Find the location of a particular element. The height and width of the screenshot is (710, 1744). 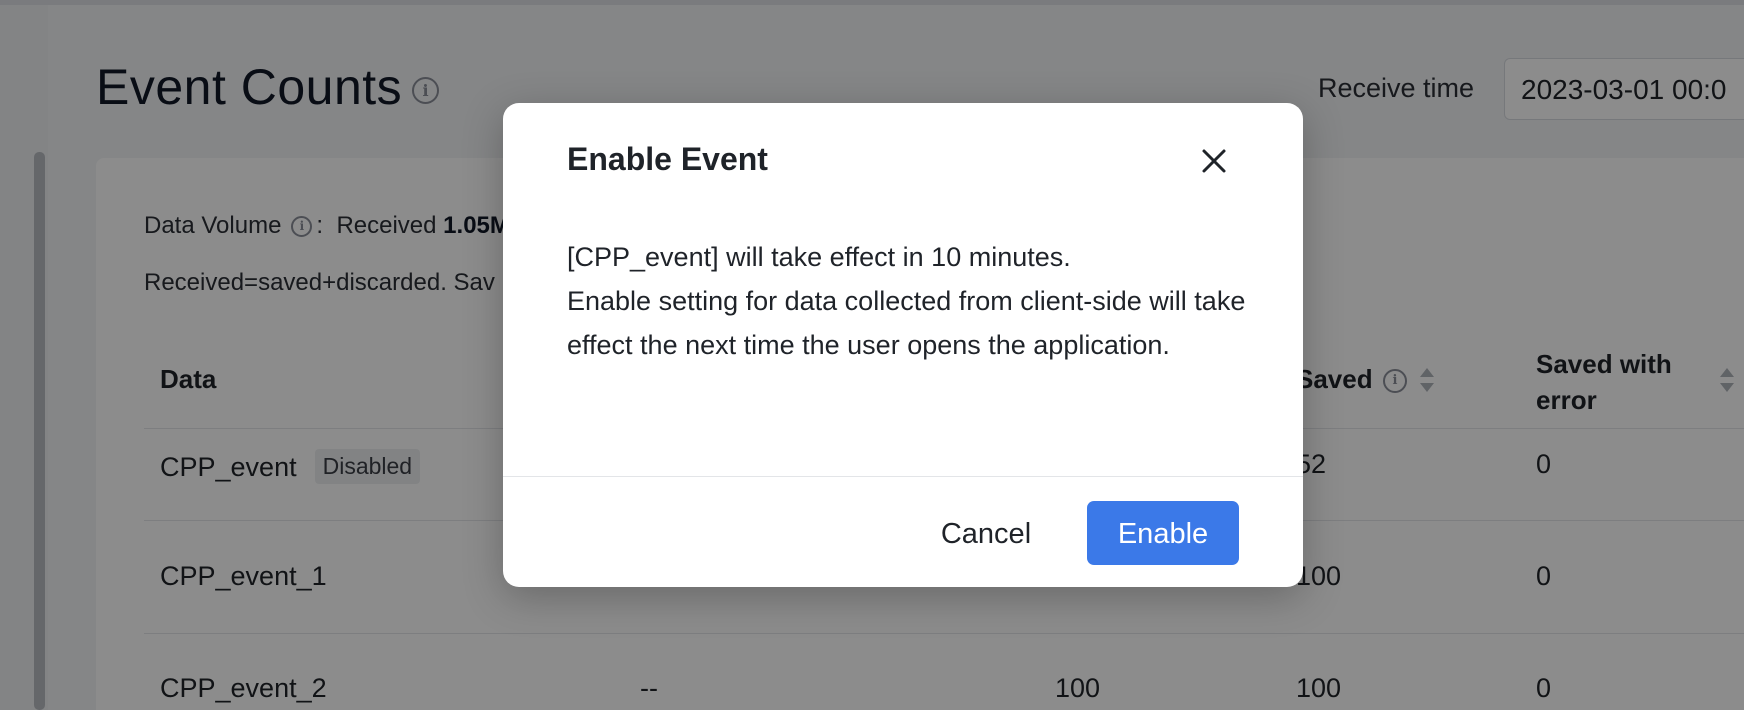

close-icon is located at coordinates (1214, 161).